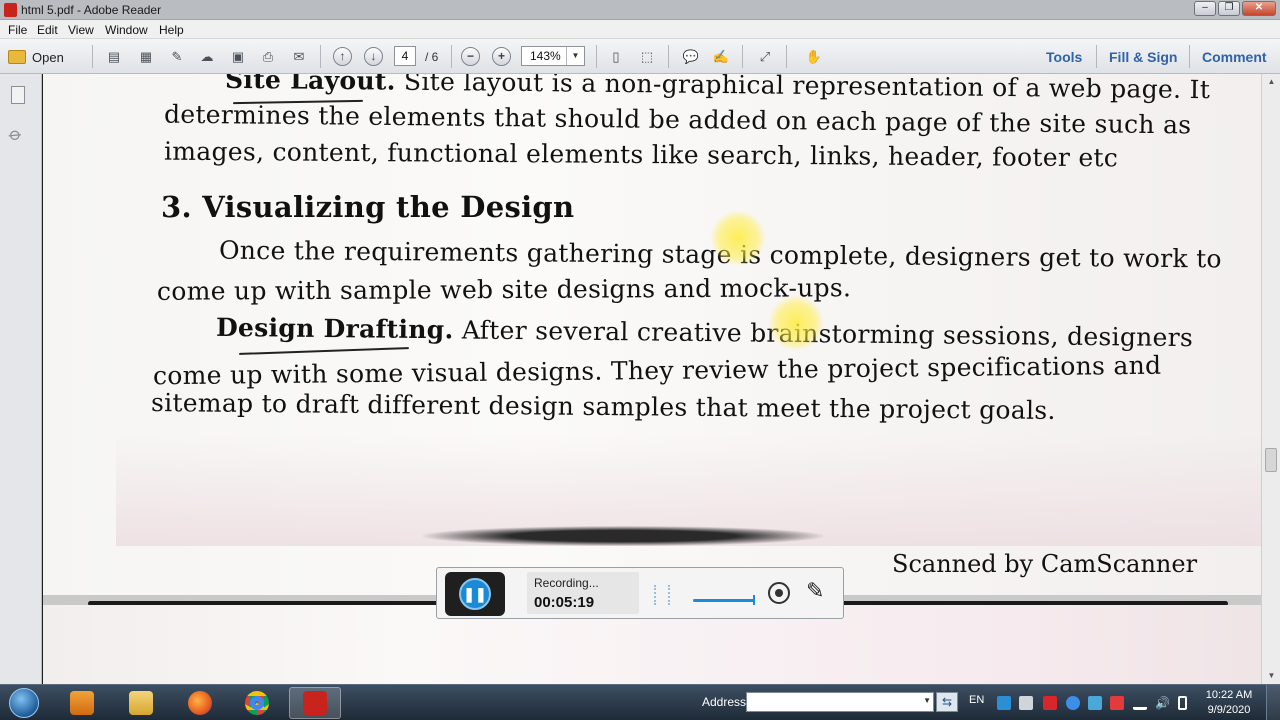 This screenshot has width=1280, height=720. What do you see at coordinates (1050, 703) in the screenshot?
I see `antivirus-icon` at bounding box center [1050, 703].